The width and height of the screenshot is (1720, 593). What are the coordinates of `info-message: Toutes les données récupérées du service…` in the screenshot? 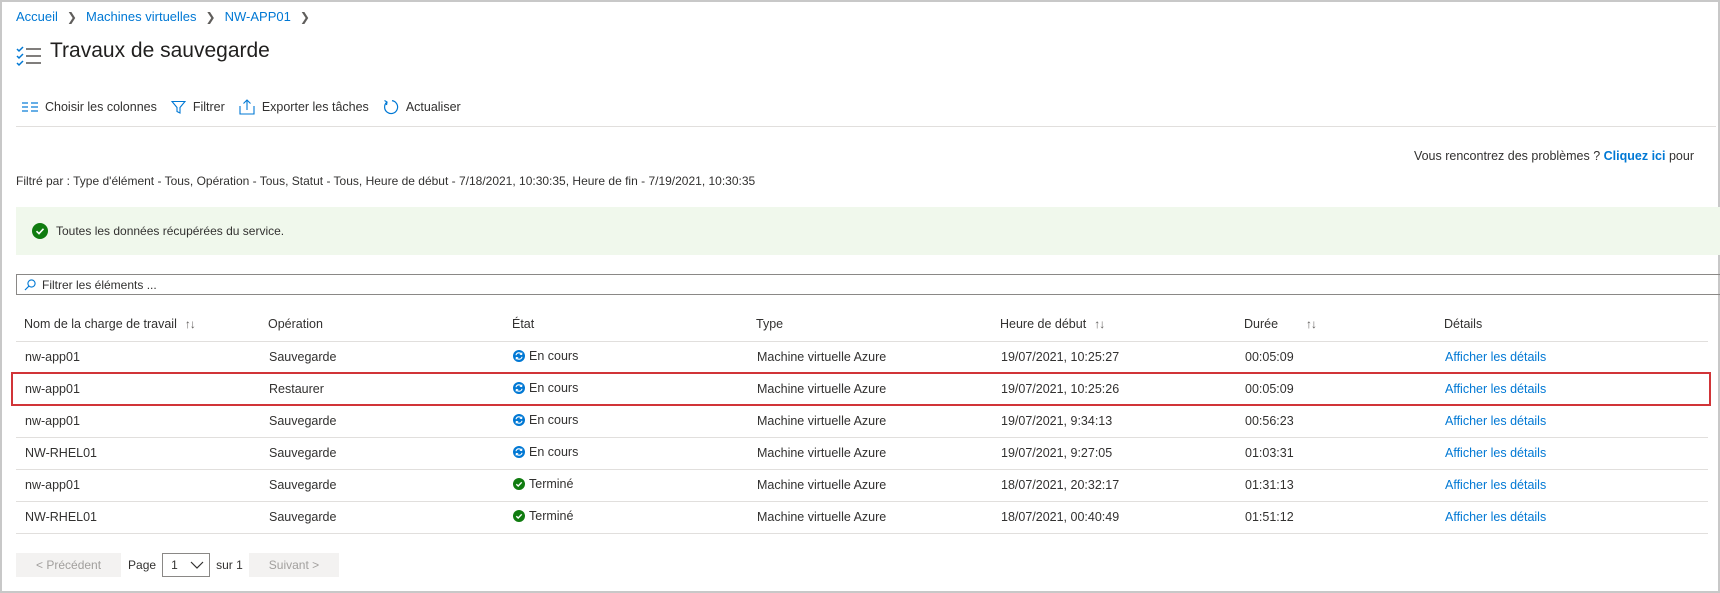 It's located at (170, 231).